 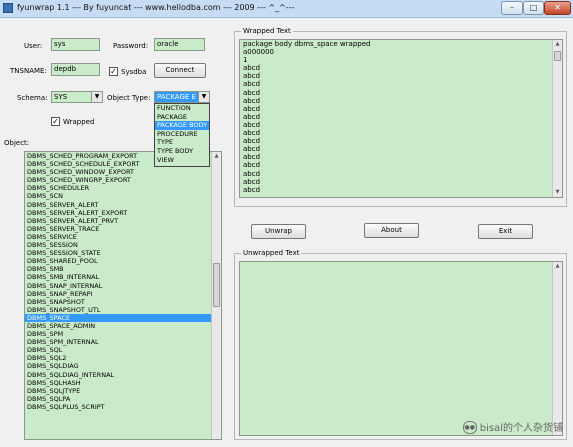 What do you see at coordinates (182, 142) in the screenshot?
I see `dropdown-option: TYPE` at bounding box center [182, 142].